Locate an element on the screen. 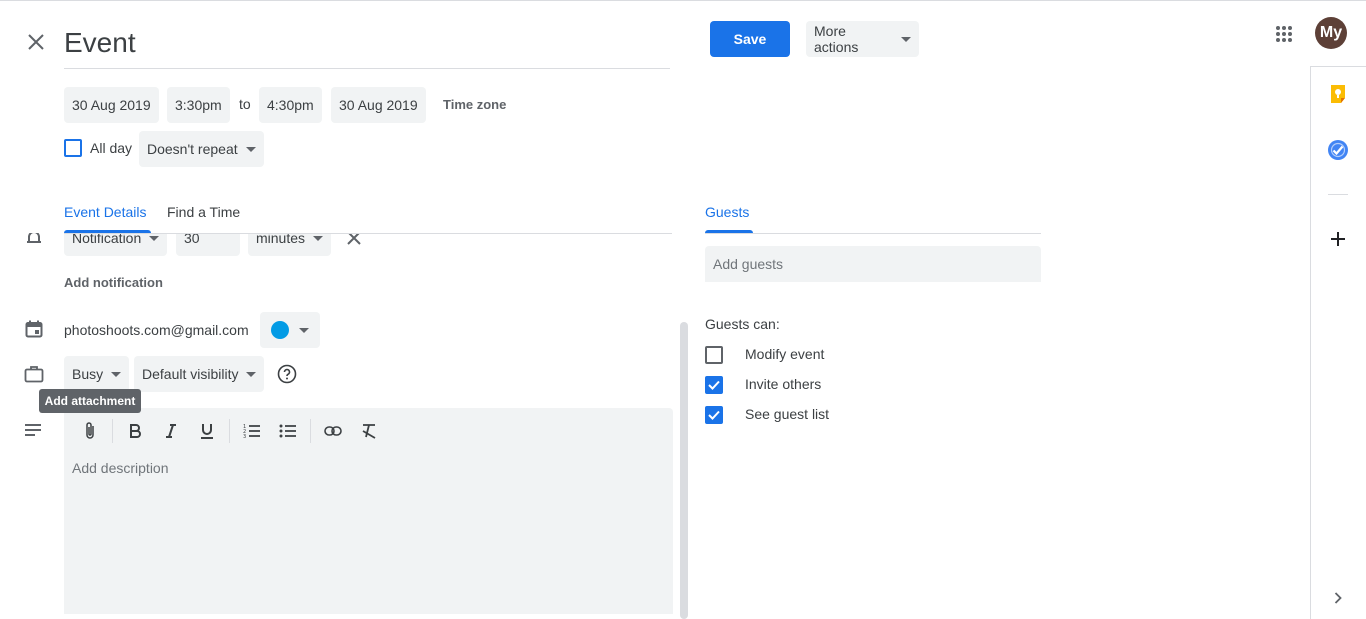  side-panel-top-border is located at coordinates (1338, 66).